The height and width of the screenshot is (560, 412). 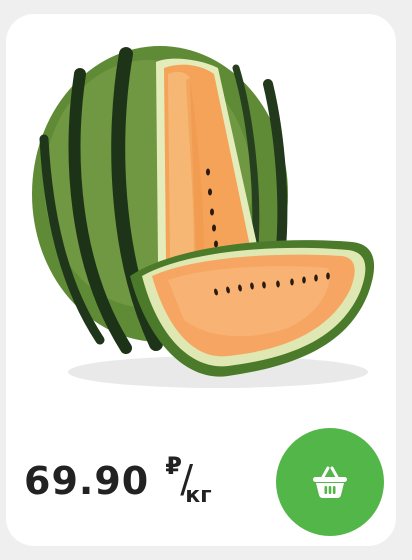 What do you see at coordinates (87, 481) in the screenshot?
I see `price-value: 69.90` at bounding box center [87, 481].